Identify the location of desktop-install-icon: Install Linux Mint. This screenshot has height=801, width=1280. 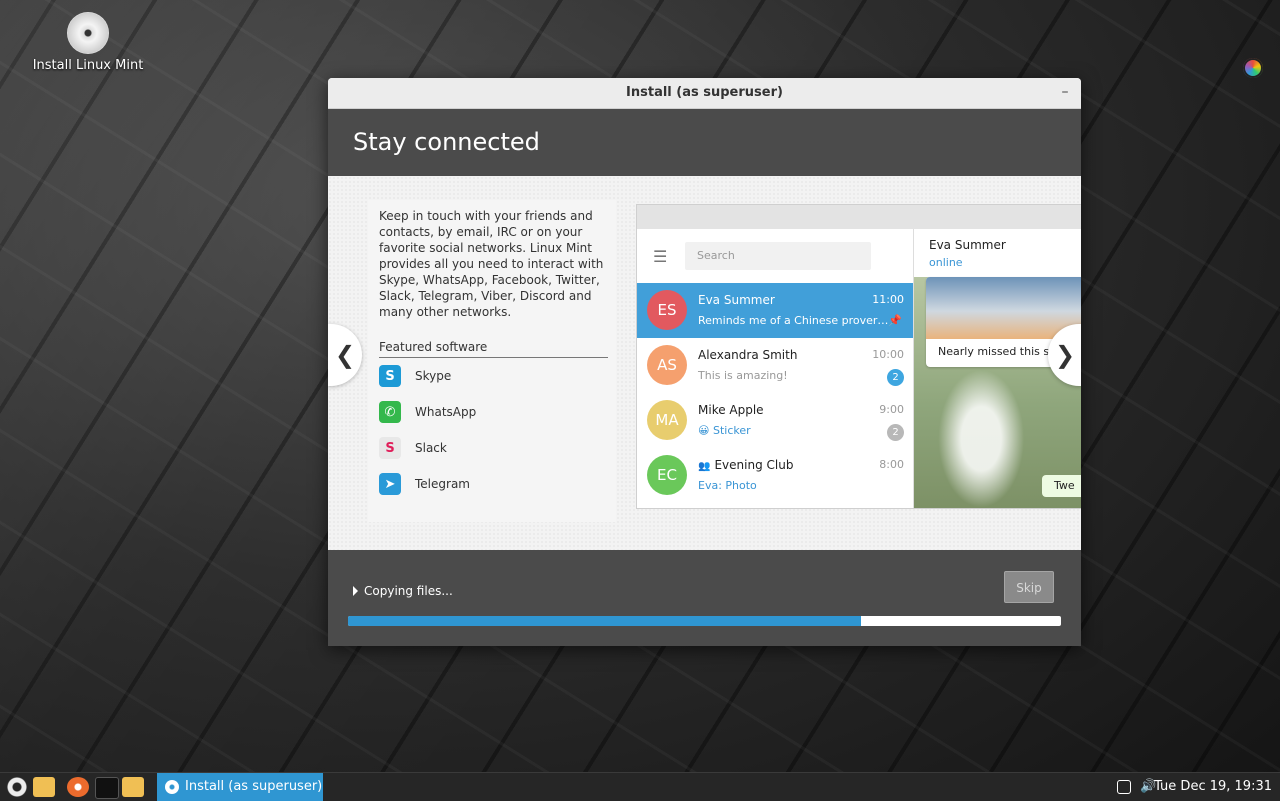
(88, 42).